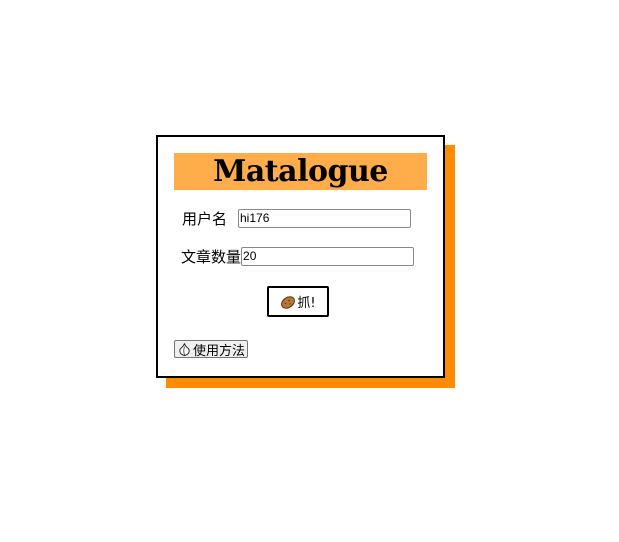  What do you see at coordinates (184, 349) in the screenshot?
I see `garlic-icon` at bounding box center [184, 349].